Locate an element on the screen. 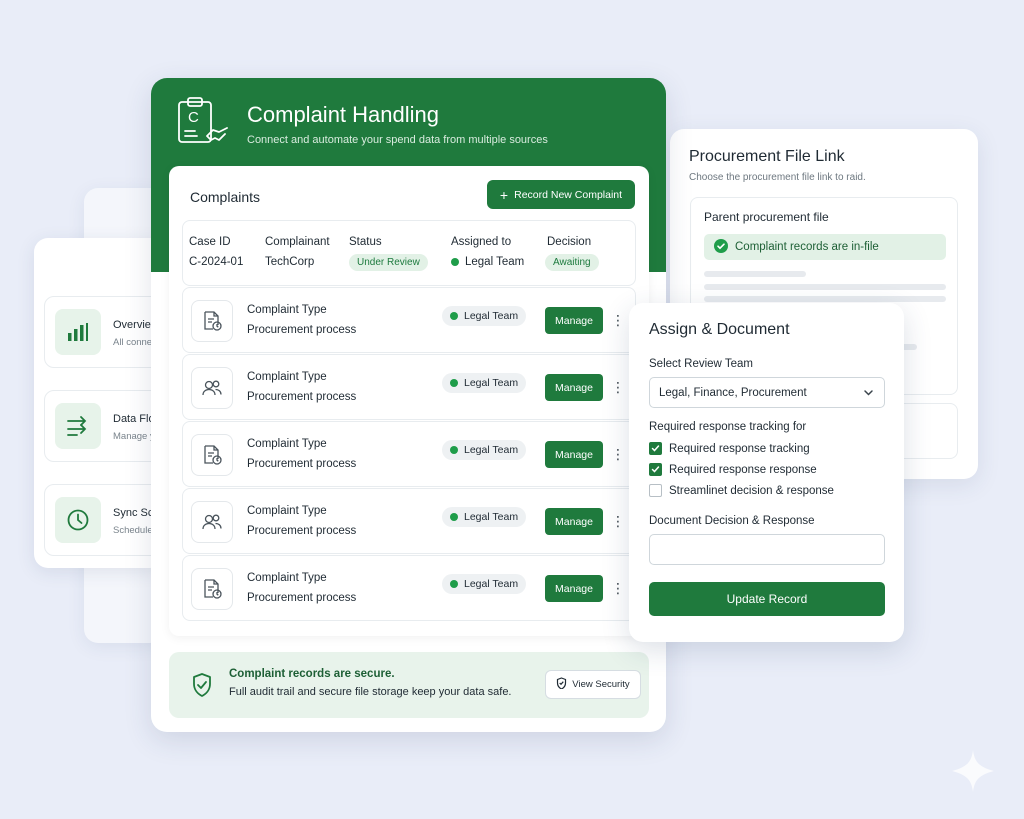  assigned-to-header: Assigned to is located at coordinates (481, 242).